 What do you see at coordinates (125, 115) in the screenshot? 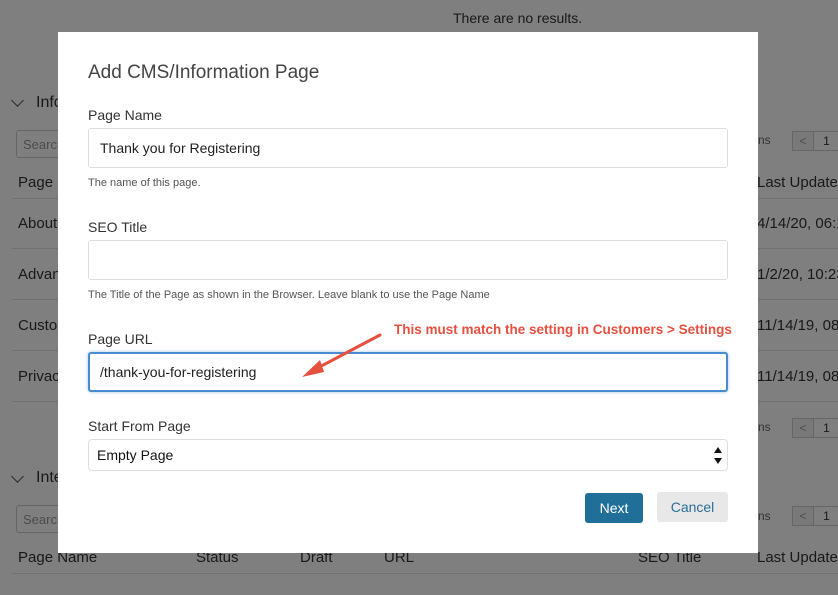
I see `page-name-label: Page Name` at bounding box center [125, 115].